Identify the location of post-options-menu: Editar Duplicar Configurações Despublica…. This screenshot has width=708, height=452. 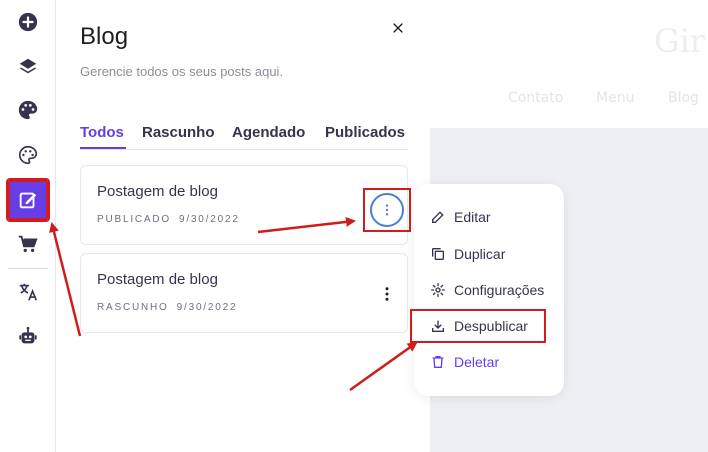
(489, 290).